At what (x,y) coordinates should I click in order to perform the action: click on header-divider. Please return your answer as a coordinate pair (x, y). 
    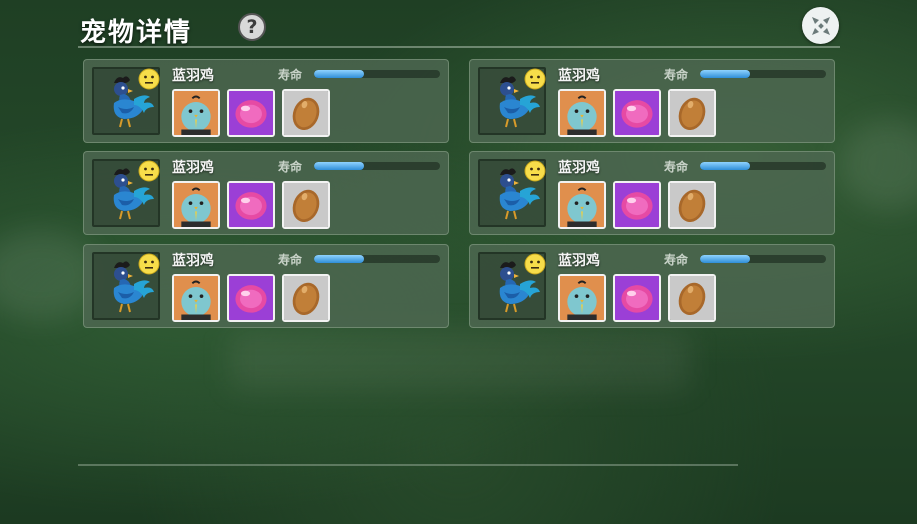
    Looking at the image, I should click on (459, 47).